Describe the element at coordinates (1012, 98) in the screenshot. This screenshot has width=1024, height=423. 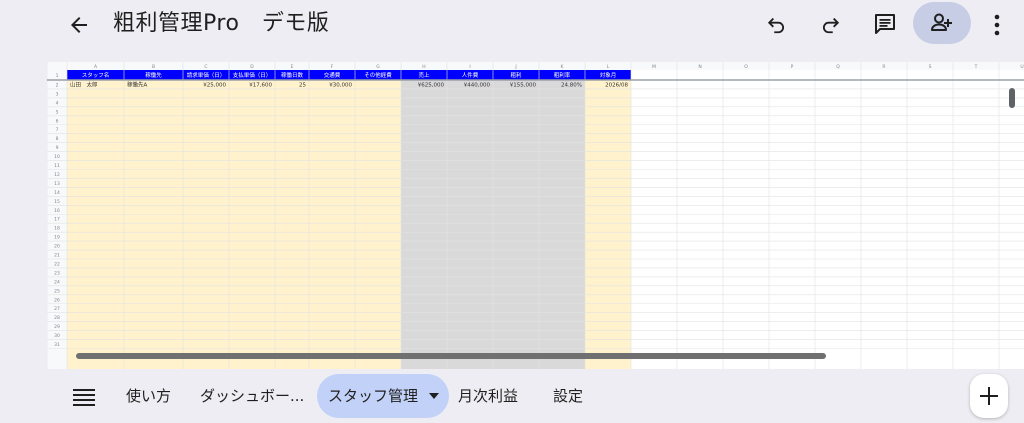
I see `vertical-scrollbar` at that location.